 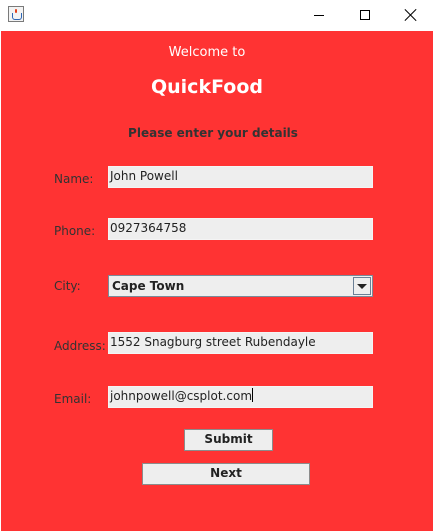 I want to click on address-field: 1552 Snagburg street Rubendayle, so click(x=240, y=343).